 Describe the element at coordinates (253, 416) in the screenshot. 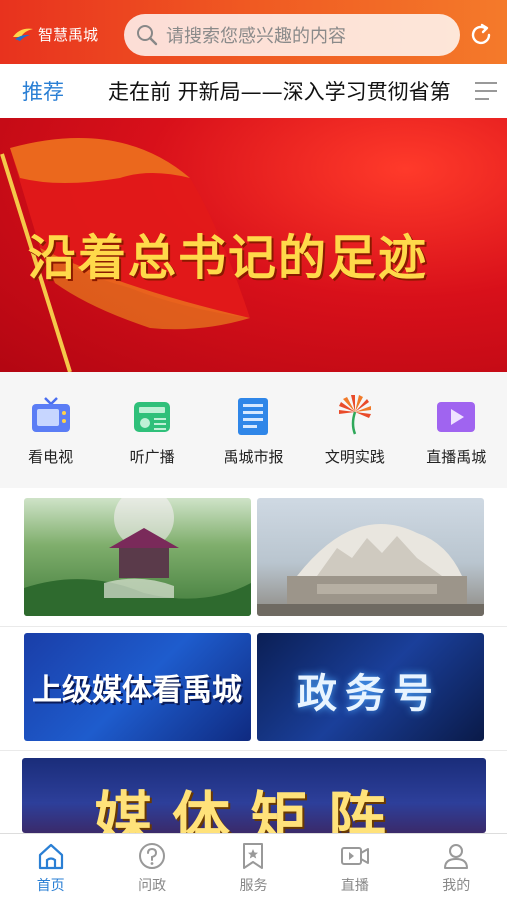

I see `newspaper-icon` at that location.